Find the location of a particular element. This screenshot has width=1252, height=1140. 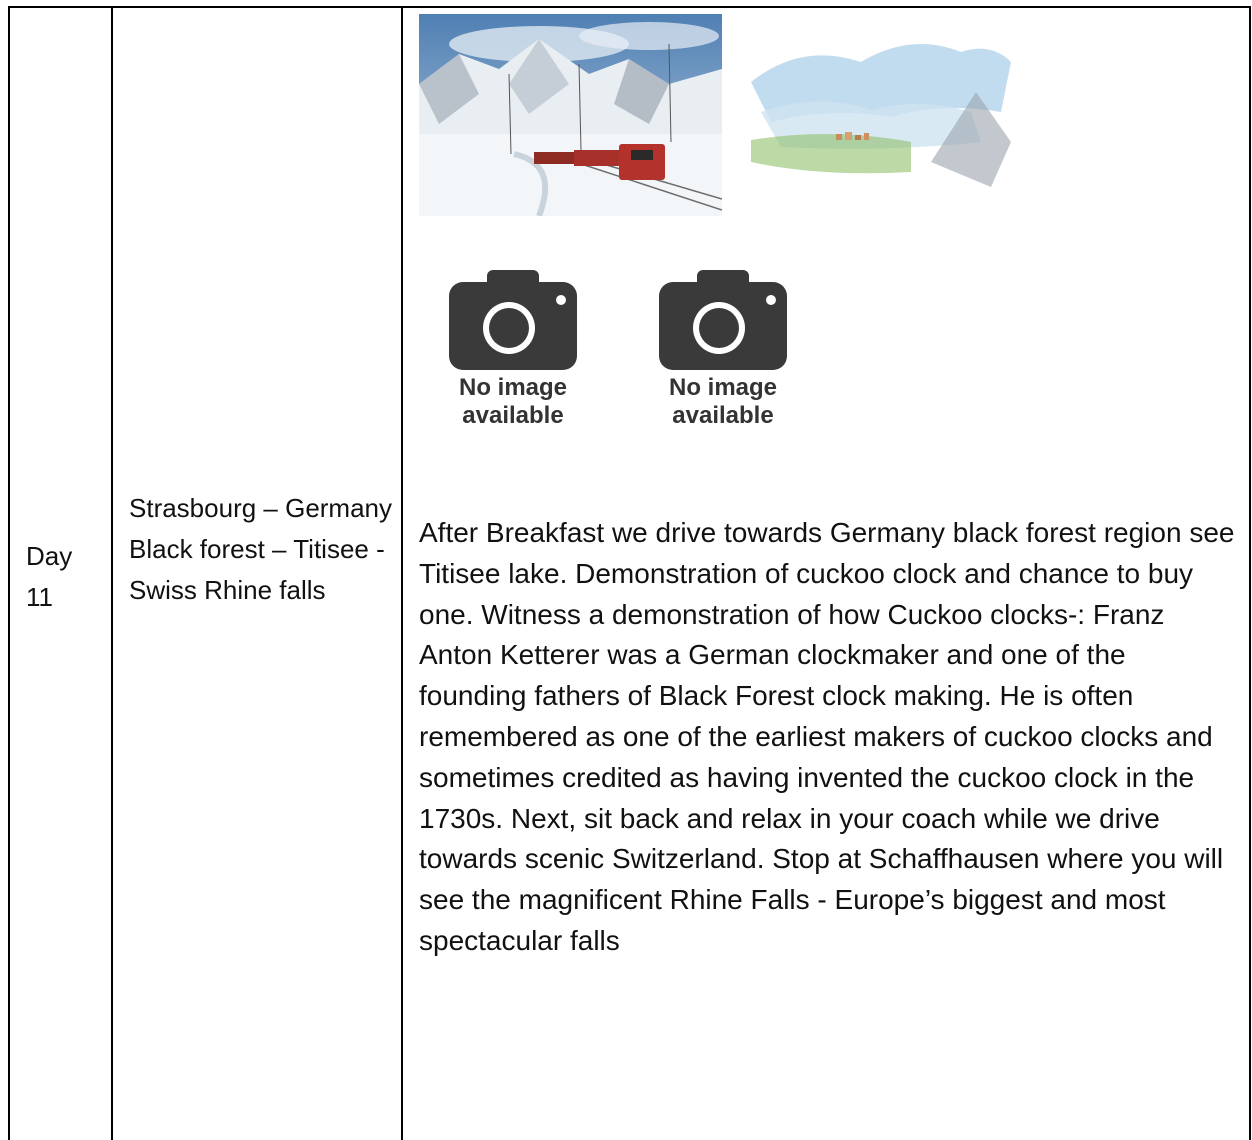

day-label: Day 11 is located at coordinates (49, 576).